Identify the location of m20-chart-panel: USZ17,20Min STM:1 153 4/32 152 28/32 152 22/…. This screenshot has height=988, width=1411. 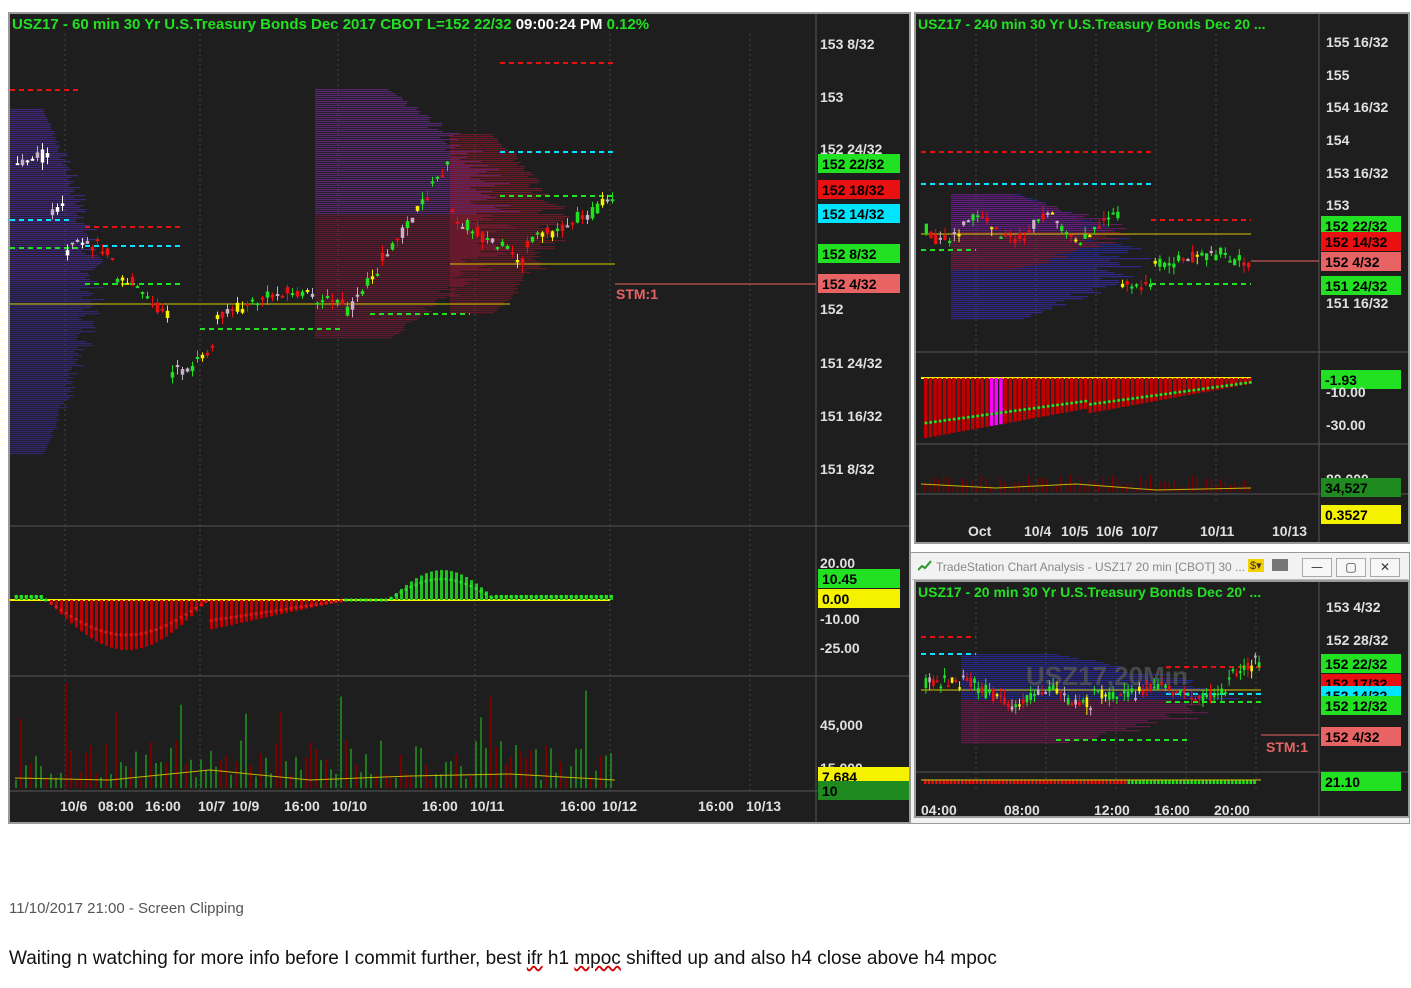
(1162, 699).